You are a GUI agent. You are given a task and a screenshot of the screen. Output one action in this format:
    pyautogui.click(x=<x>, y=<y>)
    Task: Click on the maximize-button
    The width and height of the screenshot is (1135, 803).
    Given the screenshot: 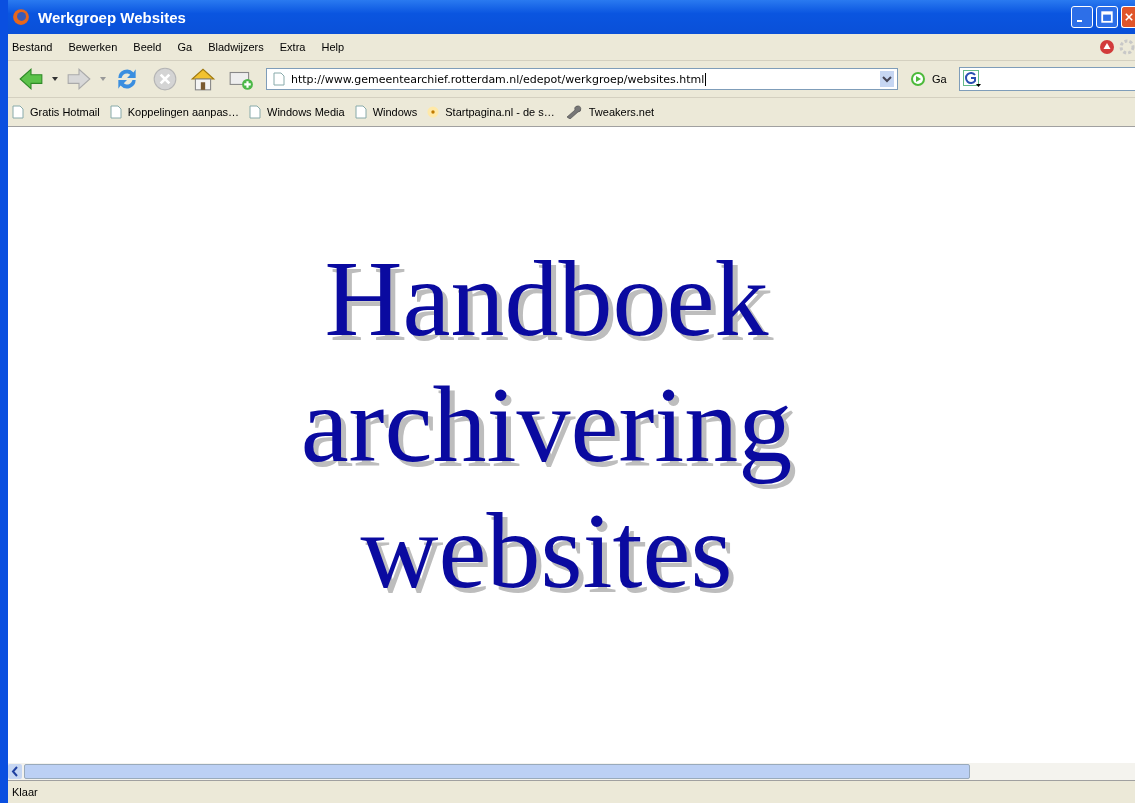 What is the action you would take?
    pyautogui.click(x=1107, y=17)
    